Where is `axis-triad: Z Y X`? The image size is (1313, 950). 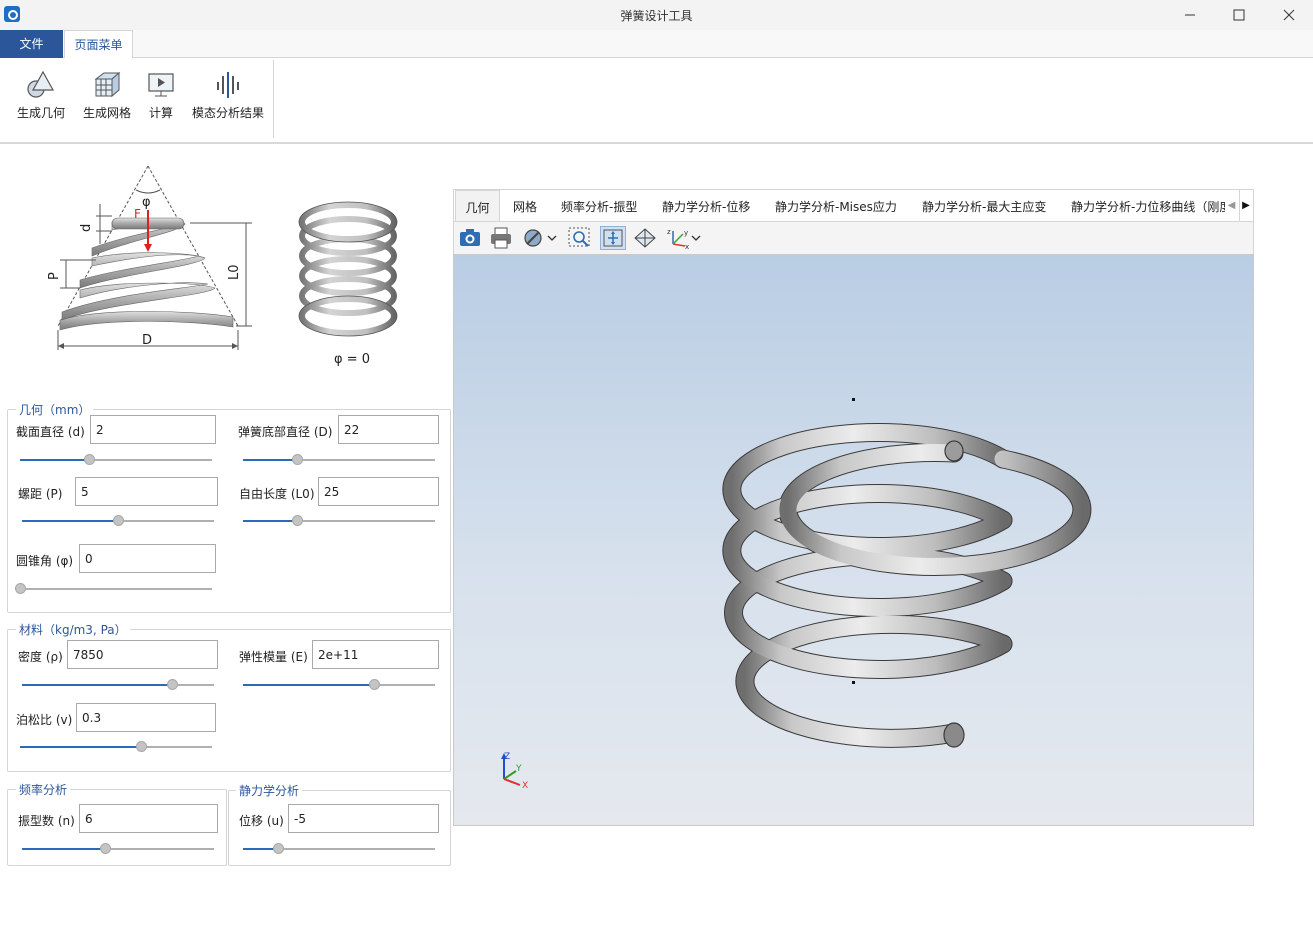
axis-triad: Z Y X is located at coordinates (514, 771).